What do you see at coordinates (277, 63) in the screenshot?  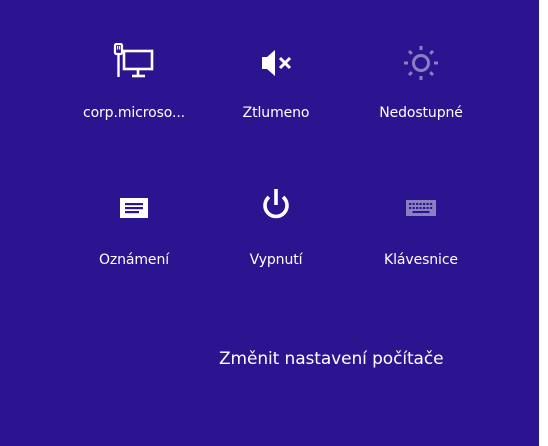 I see `volume-muted-icon` at bounding box center [277, 63].